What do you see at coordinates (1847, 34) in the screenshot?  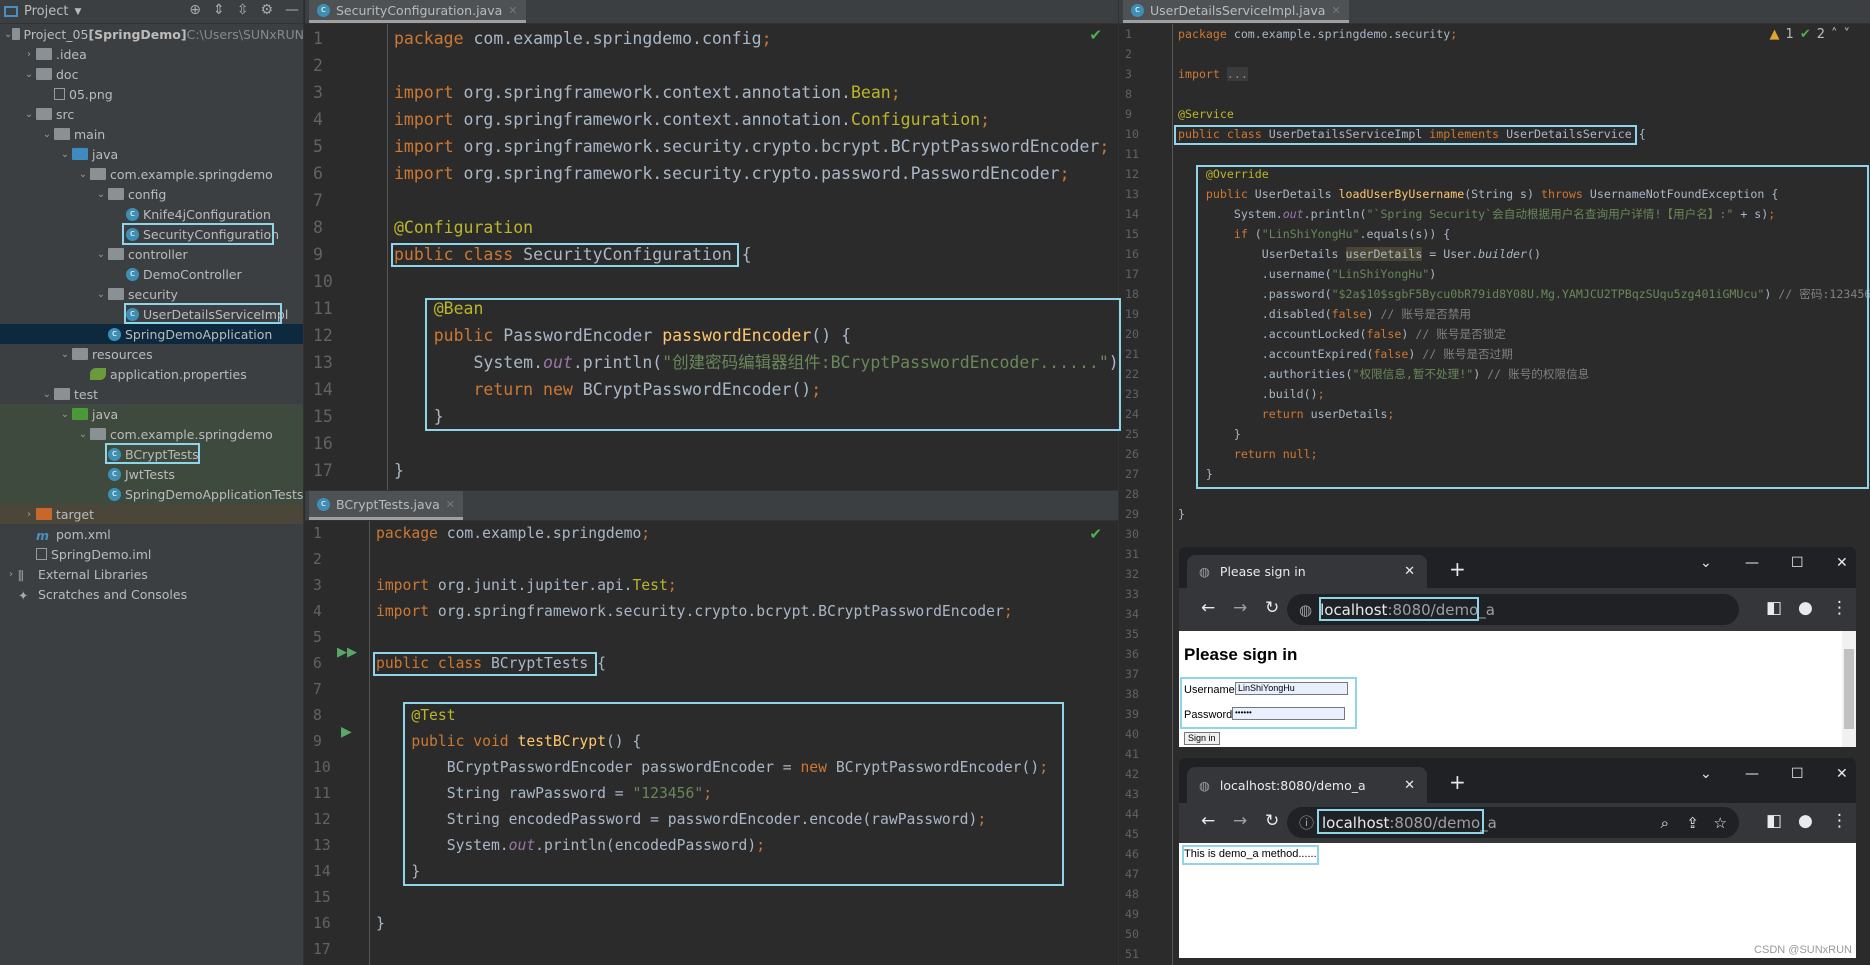 I see `chevron-down-icon: ˅` at bounding box center [1847, 34].